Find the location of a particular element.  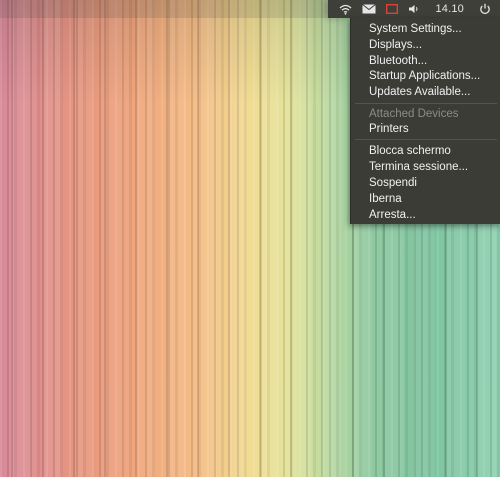

mail-icon is located at coordinates (369, 9).